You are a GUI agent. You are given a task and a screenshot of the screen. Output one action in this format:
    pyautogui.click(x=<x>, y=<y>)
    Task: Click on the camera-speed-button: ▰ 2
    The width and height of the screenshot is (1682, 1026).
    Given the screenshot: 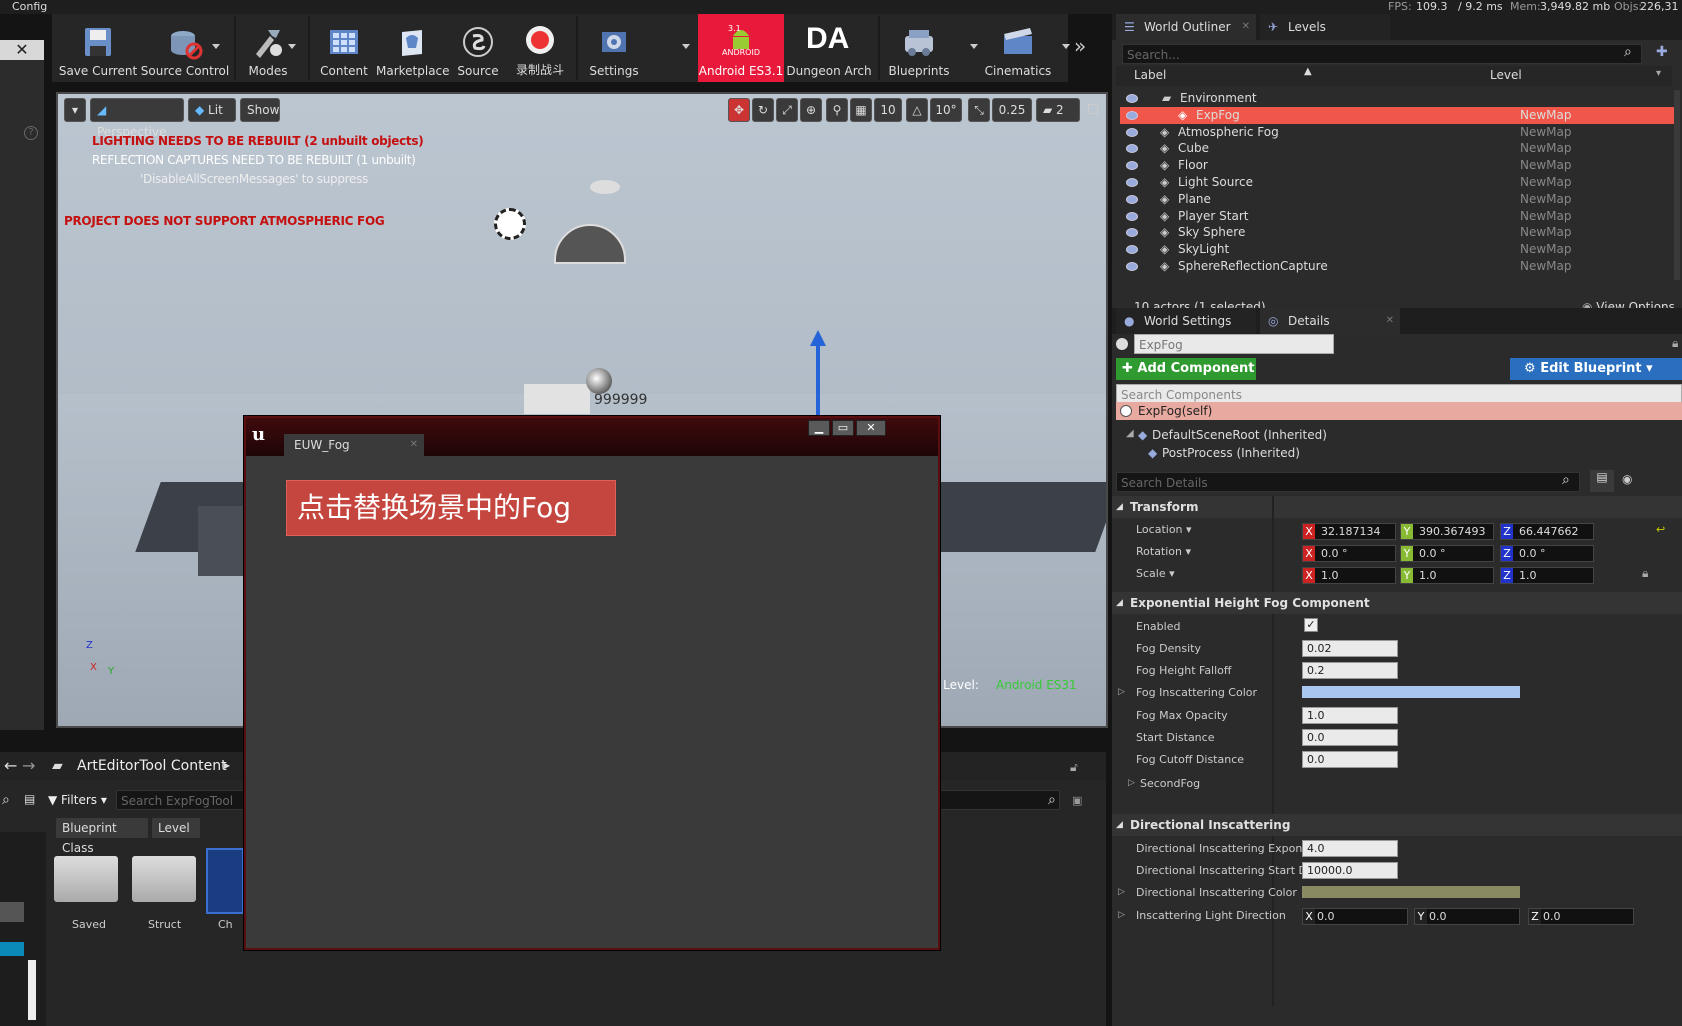 What is the action you would take?
    pyautogui.click(x=1058, y=110)
    